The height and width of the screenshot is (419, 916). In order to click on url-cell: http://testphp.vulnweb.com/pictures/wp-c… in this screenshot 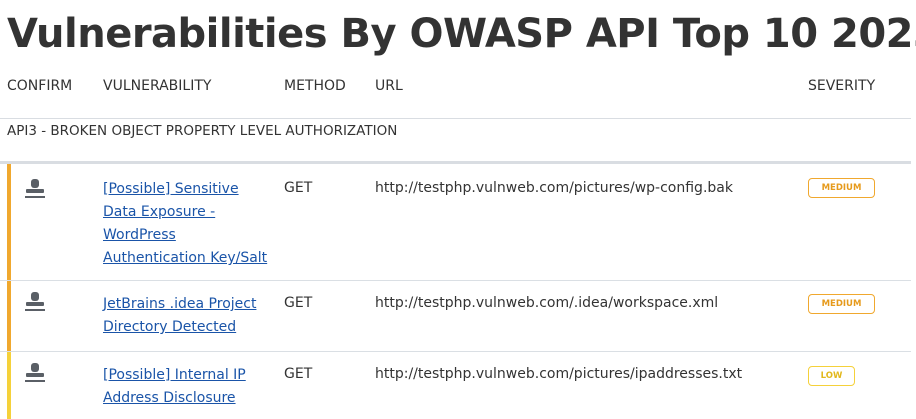, I will do `click(554, 188)`.